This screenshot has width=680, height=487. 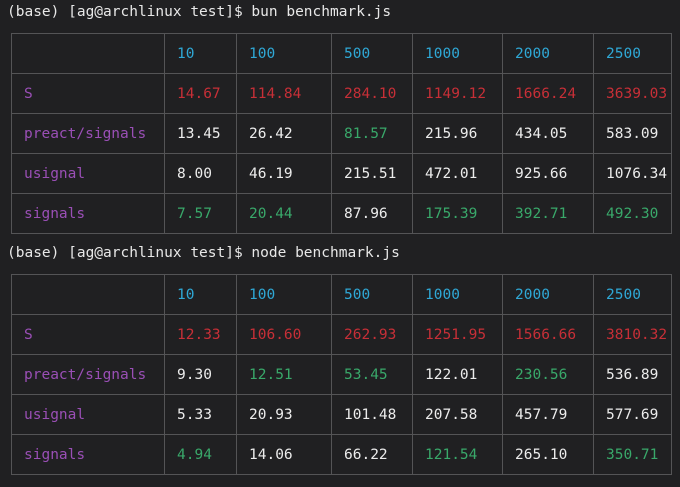 What do you see at coordinates (284, 334) in the screenshot?
I see `timing-value-cell: 106.60` at bounding box center [284, 334].